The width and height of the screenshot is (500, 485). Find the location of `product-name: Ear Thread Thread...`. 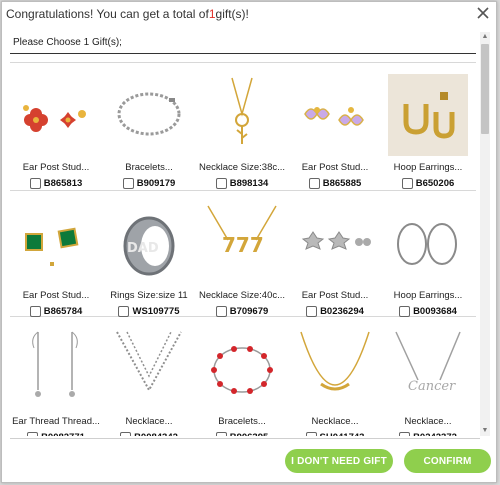

product-name: Ear Thread Thread... is located at coordinates (56, 421).